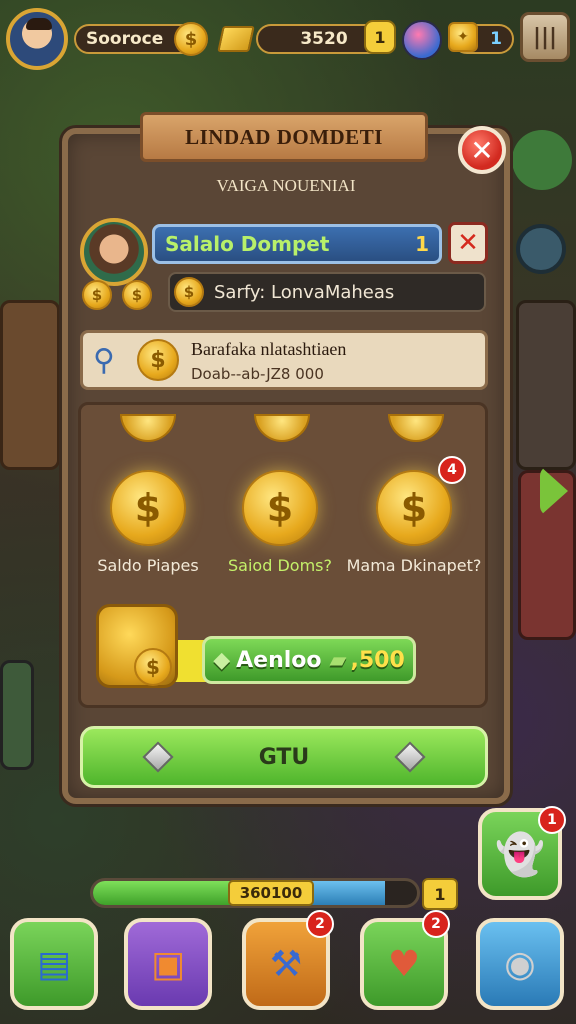 The image size is (576, 1024). I want to click on cards-icon: ▣, so click(167, 964).